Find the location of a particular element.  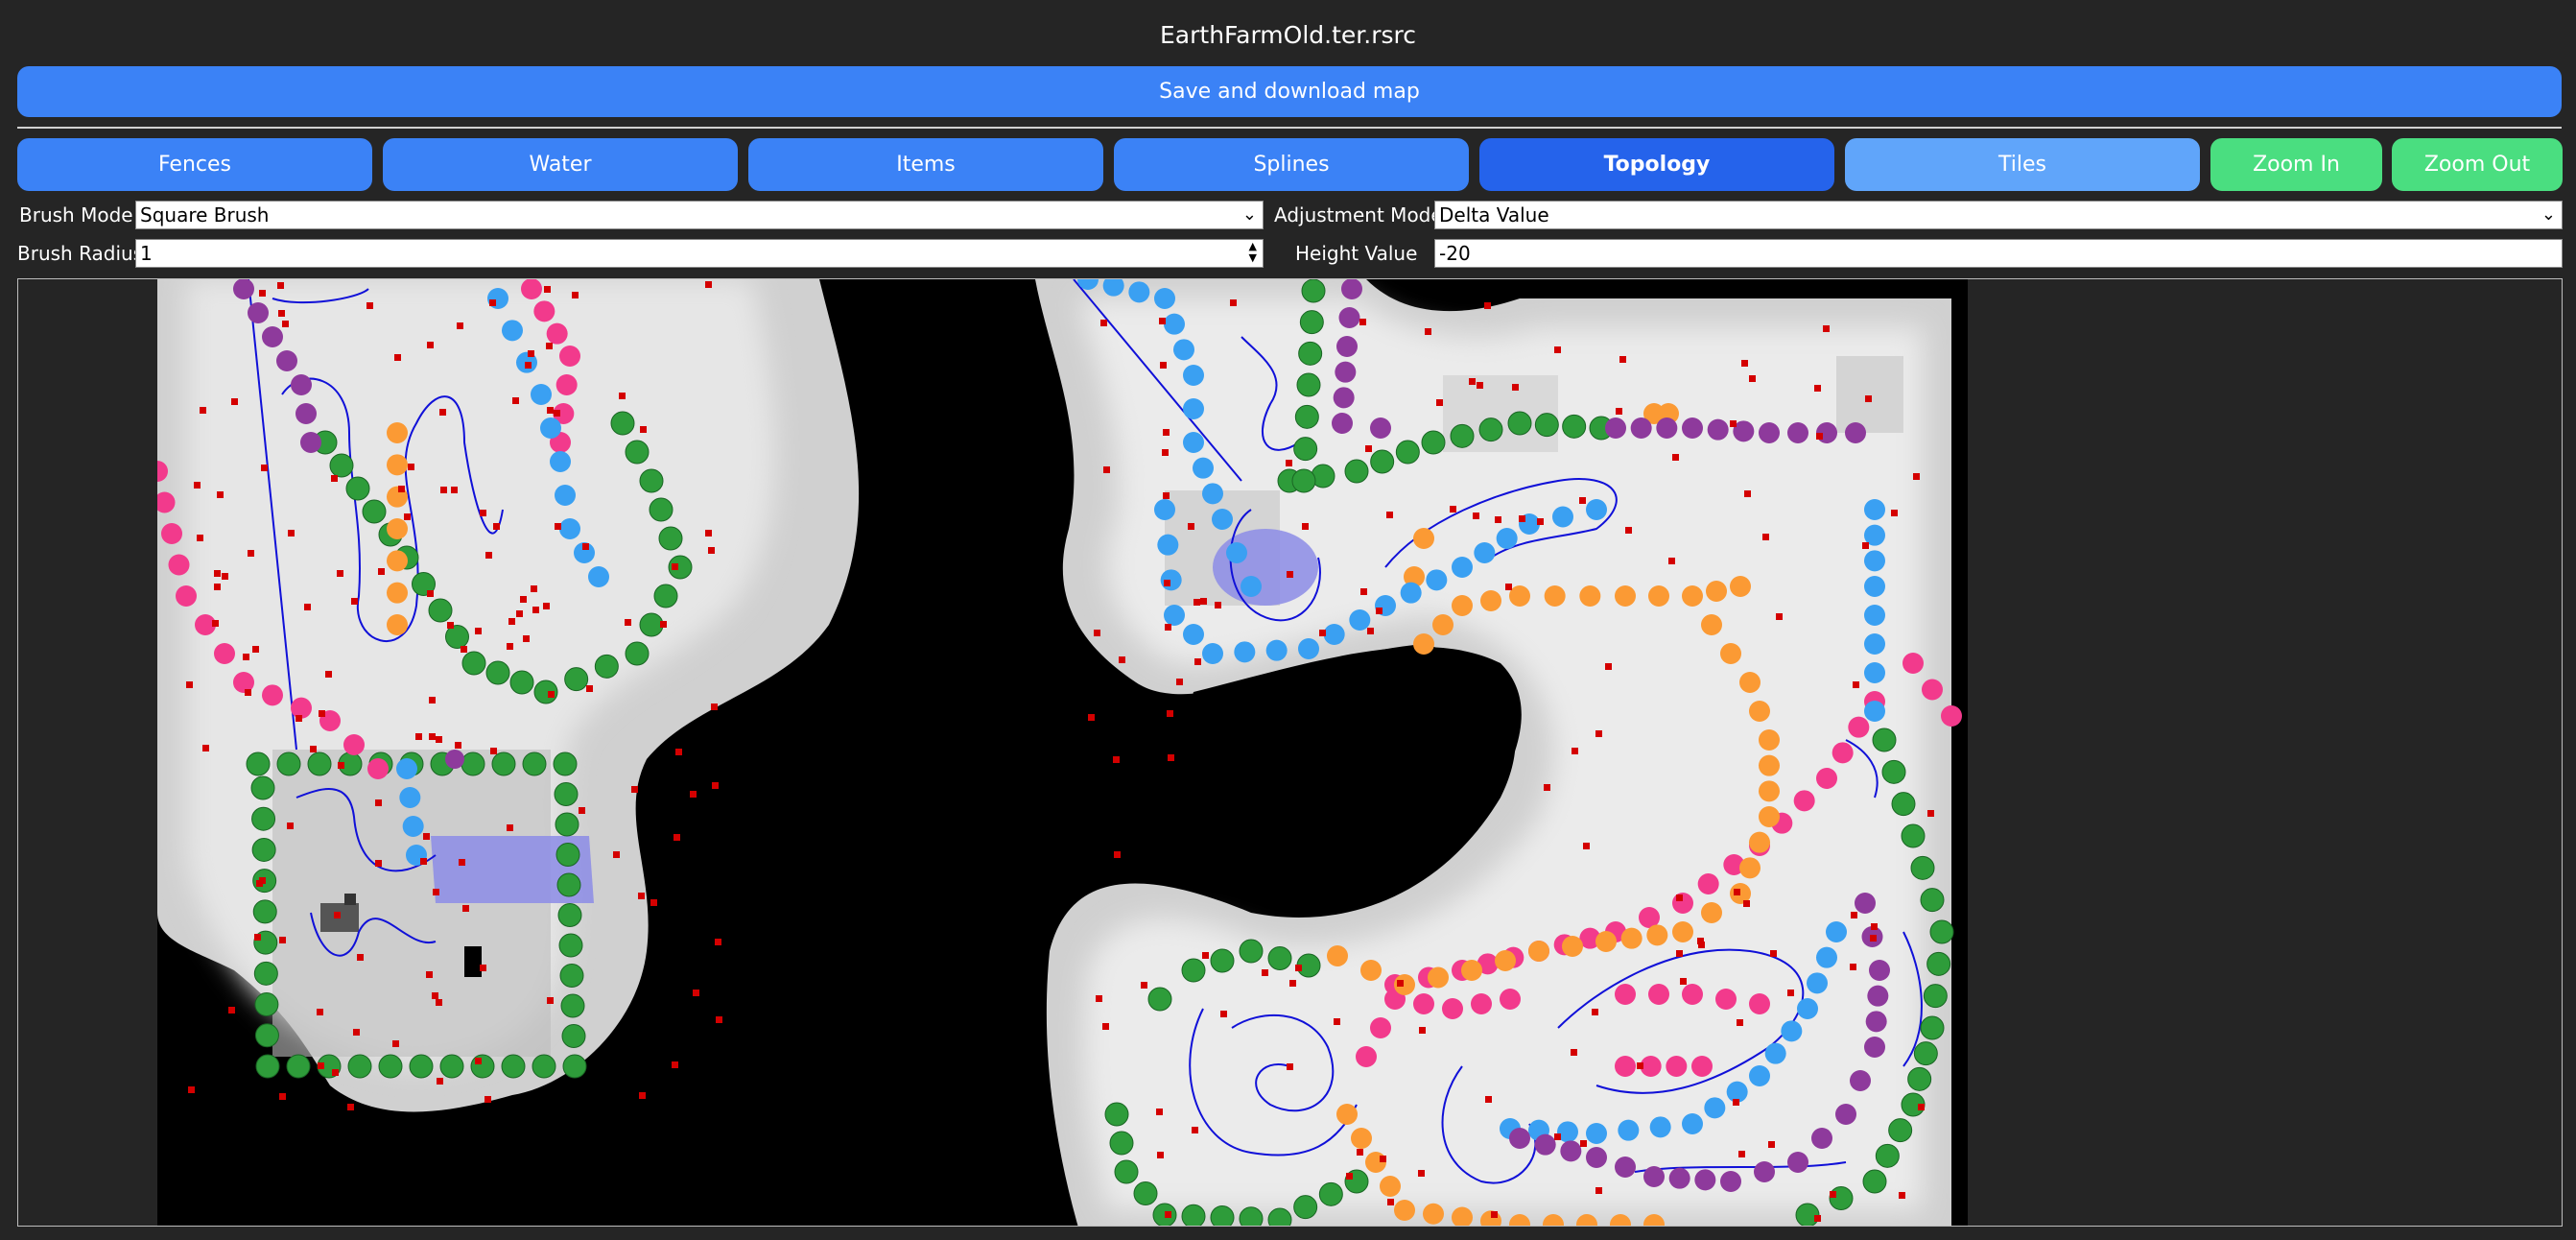

brush-mode-select: Square Brush ⌄ is located at coordinates (699, 215).